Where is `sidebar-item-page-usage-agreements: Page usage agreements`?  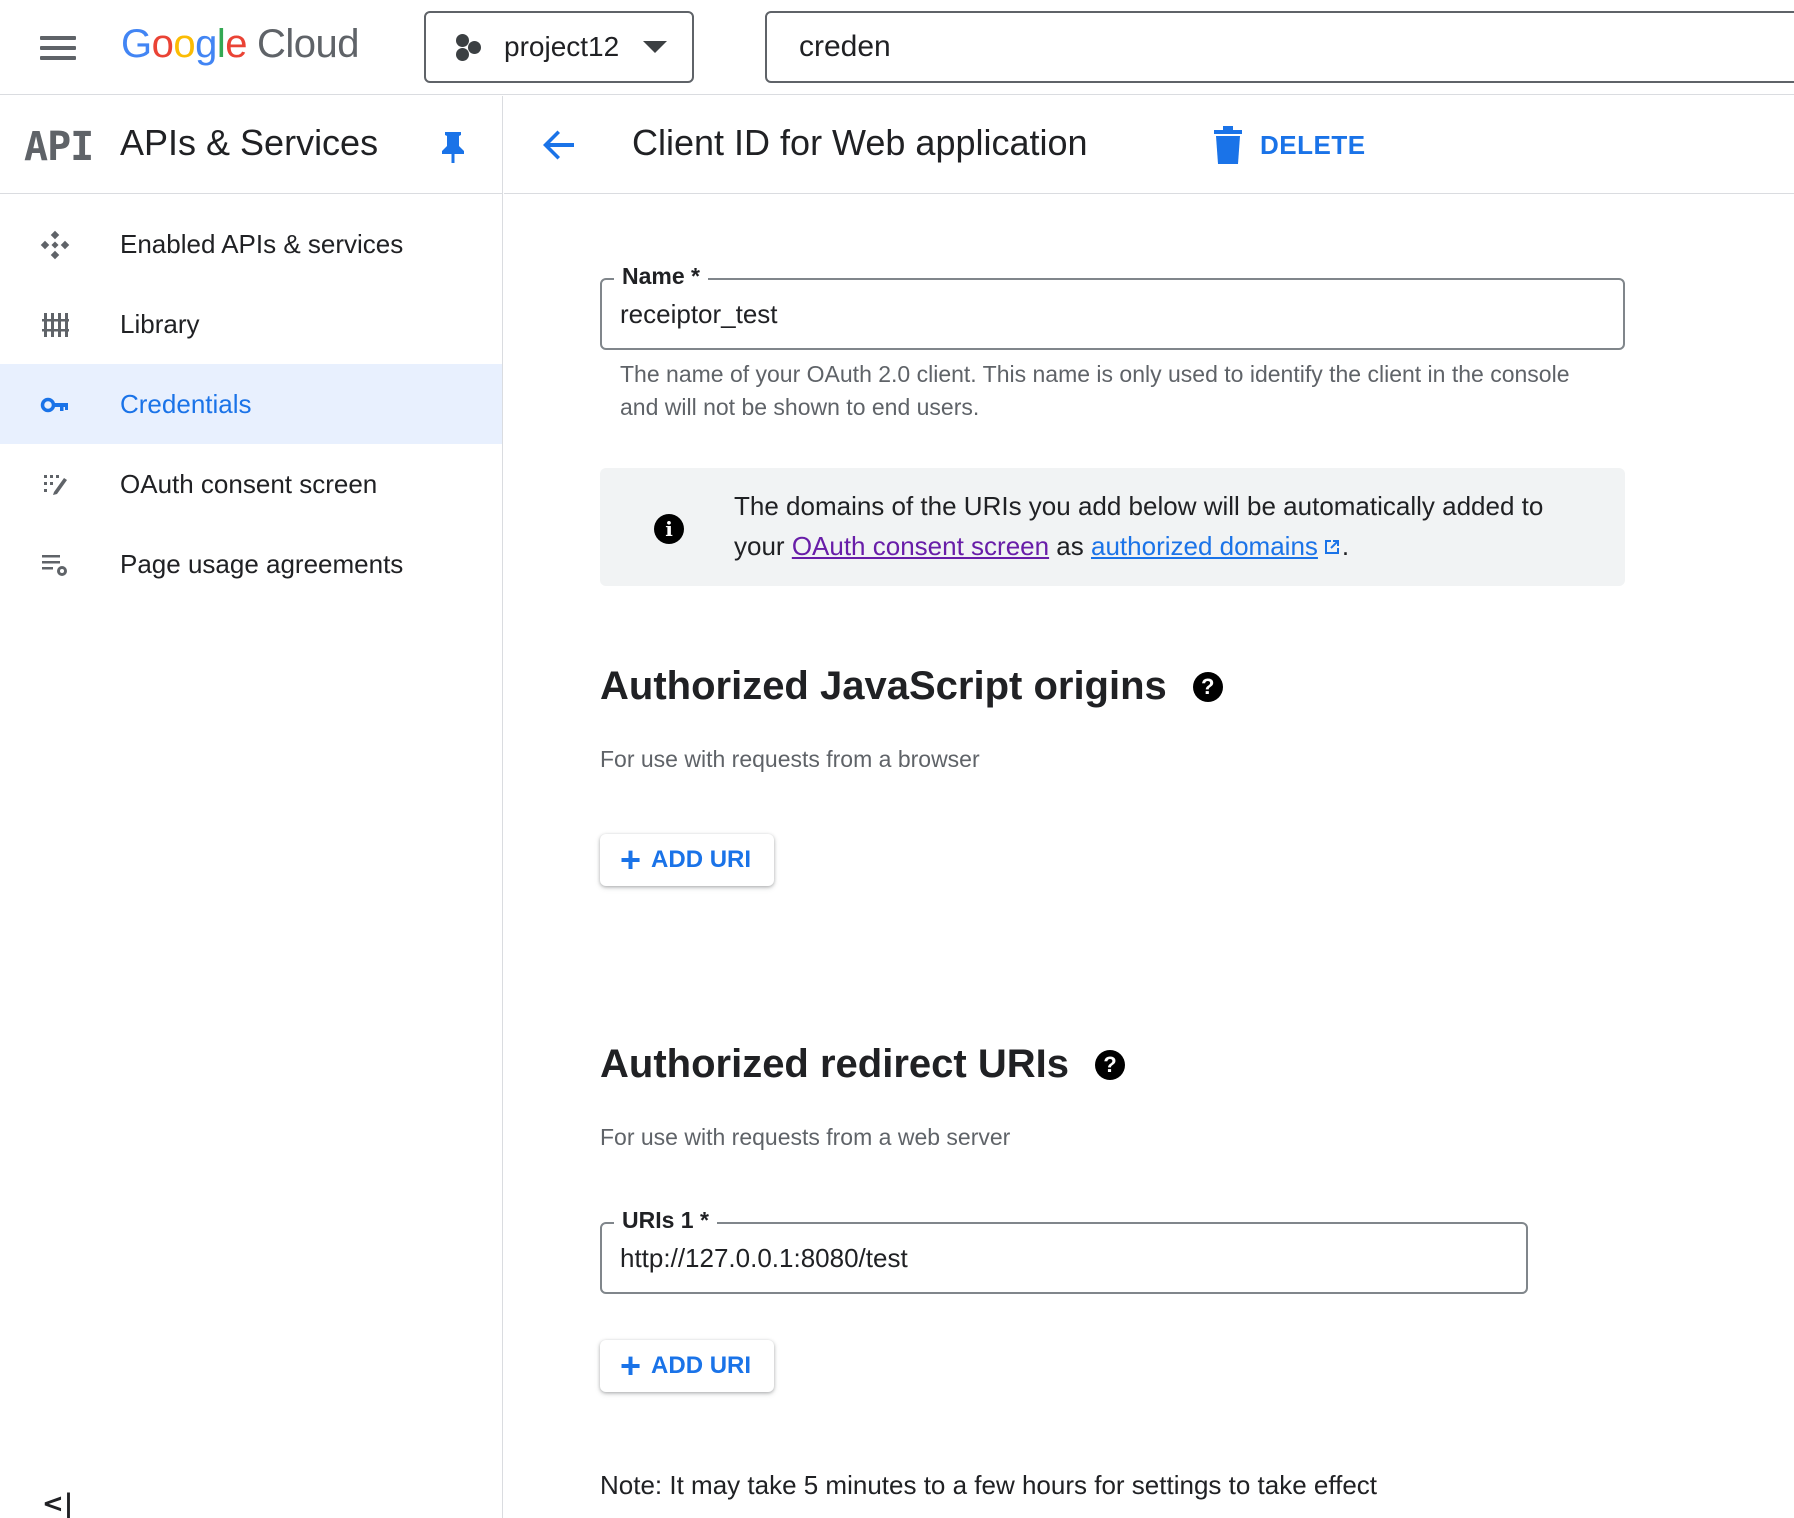 sidebar-item-page-usage-agreements: Page usage agreements is located at coordinates (251, 564).